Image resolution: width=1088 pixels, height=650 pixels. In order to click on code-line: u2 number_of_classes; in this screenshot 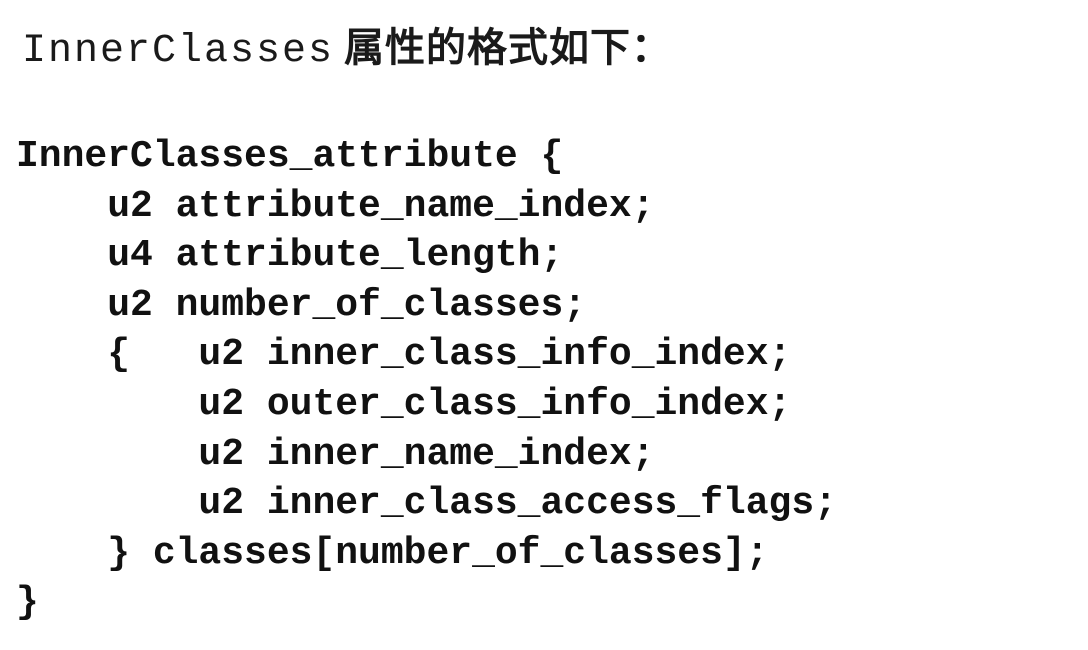, I will do `click(301, 305)`.